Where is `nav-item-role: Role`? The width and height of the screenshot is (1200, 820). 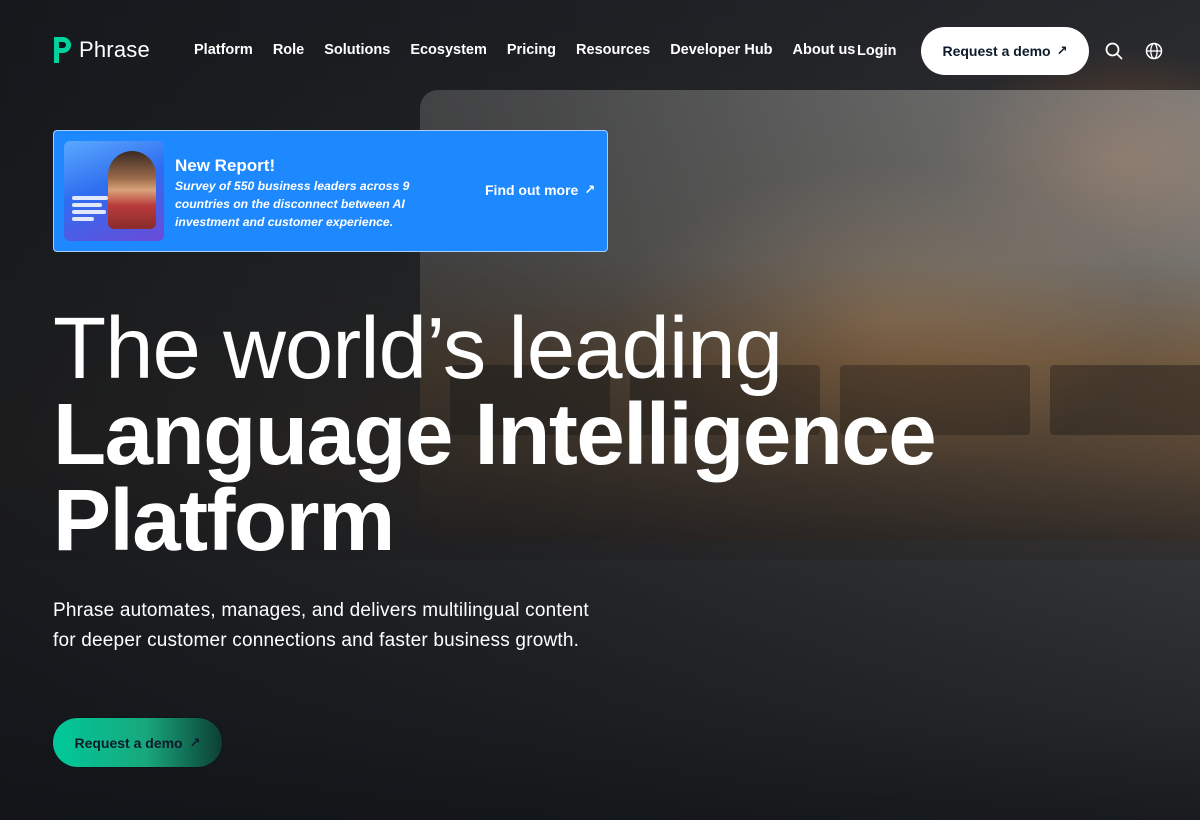
nav-item-role: Role is located at coordinates (288, 50).